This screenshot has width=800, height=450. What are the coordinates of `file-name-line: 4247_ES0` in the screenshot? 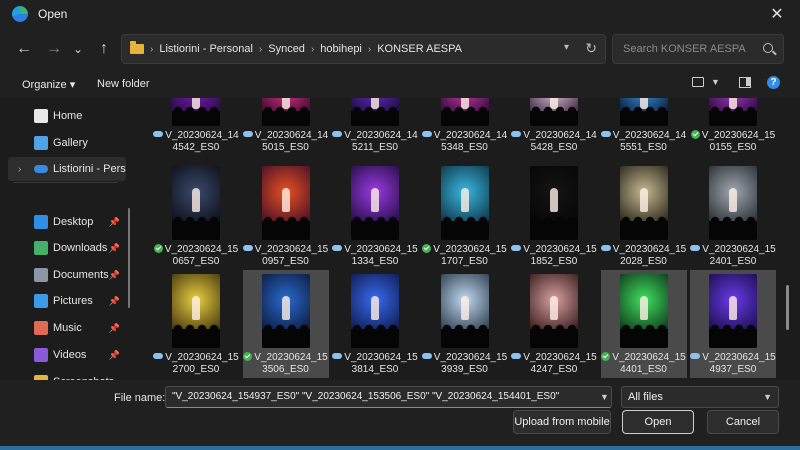 It's located at (554, 369).